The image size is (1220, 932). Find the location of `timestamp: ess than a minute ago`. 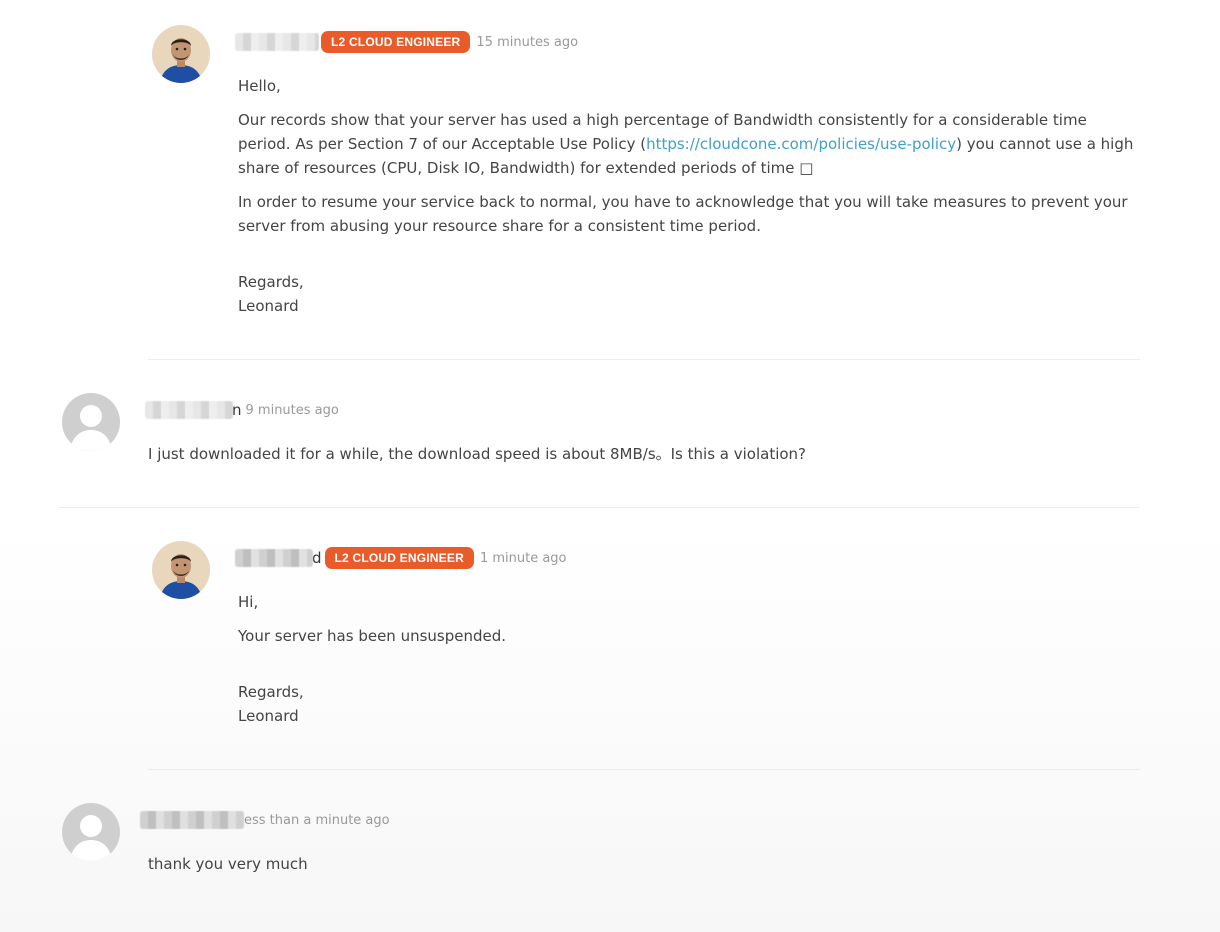

timestamp: ess than a minute ago is located at coordinates (317, 820).